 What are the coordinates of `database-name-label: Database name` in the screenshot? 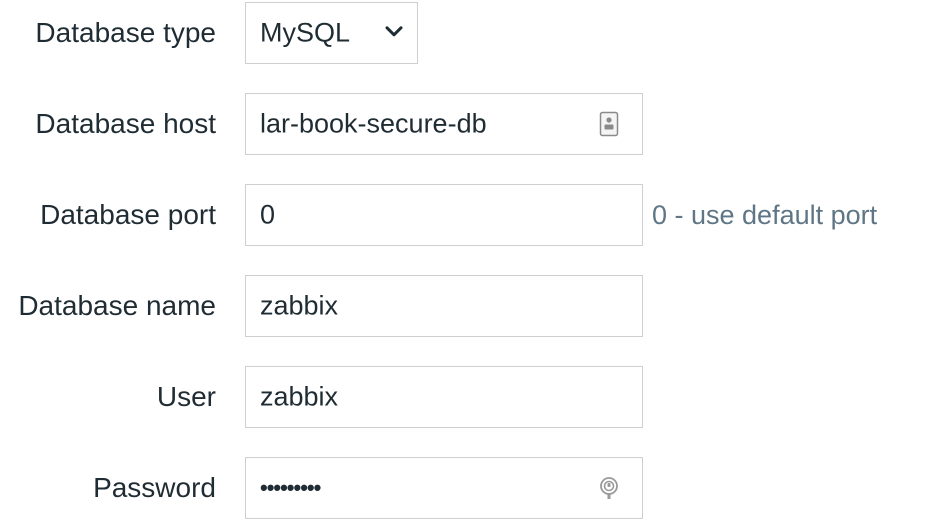 It's located at (117, 305).